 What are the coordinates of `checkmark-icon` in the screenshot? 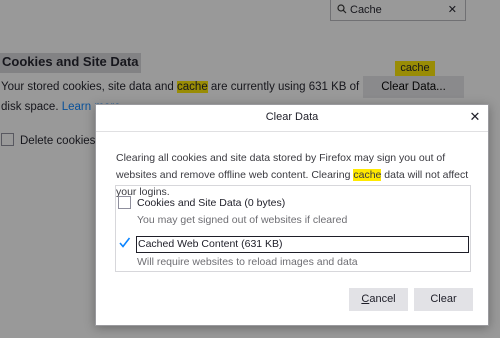 It's located at (125, 242).